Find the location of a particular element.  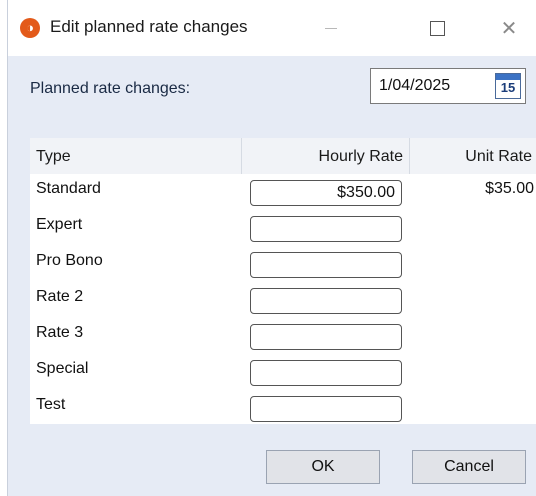

cancel-button: Cancel is located at coordinates (469, 467).